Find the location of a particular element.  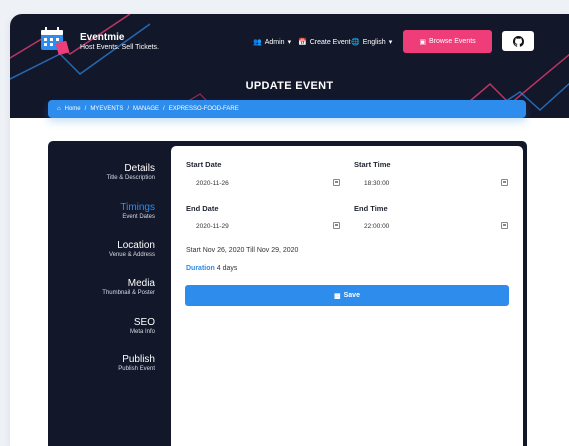

admin-menu: 👥 Admin ▾ is located at coordinates (272, 42).